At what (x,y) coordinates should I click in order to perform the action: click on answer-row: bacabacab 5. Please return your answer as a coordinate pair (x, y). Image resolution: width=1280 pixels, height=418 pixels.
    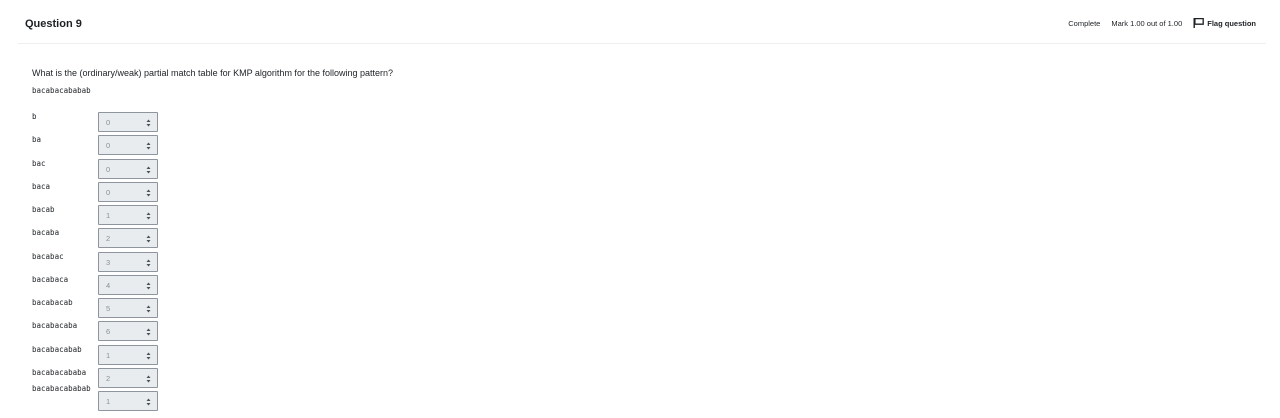
    Looking at the image, I should click on (100, 309).